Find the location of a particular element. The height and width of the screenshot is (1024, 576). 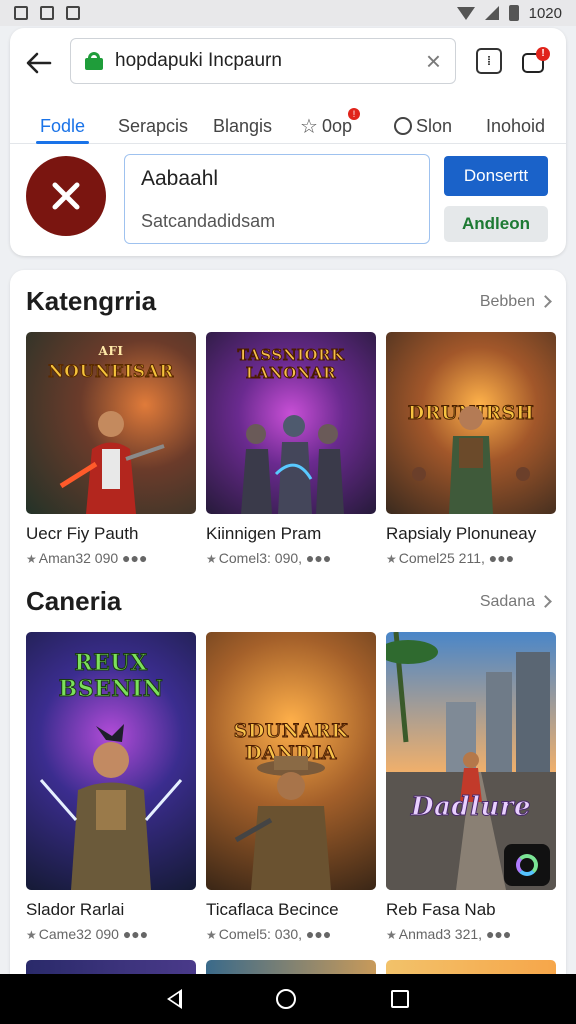

tab-label: 0op is located at coordinates (336, 125).